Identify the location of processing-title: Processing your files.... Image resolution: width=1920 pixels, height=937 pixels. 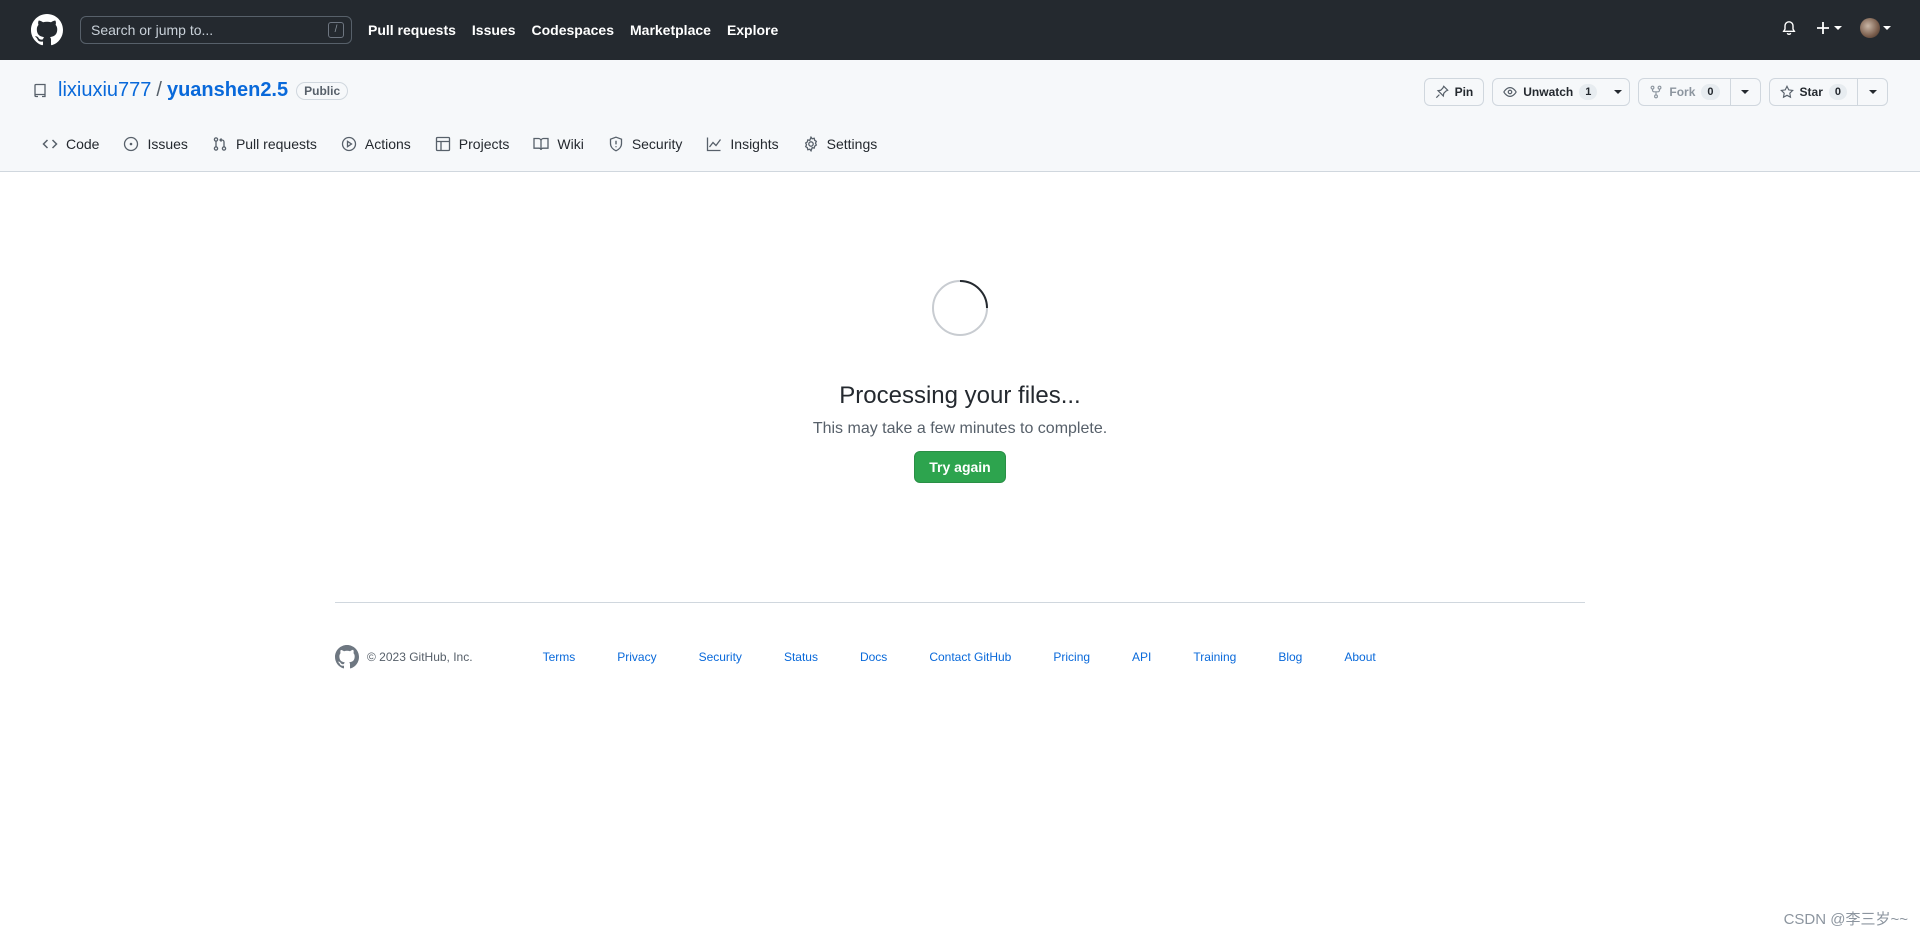
(960, 395).